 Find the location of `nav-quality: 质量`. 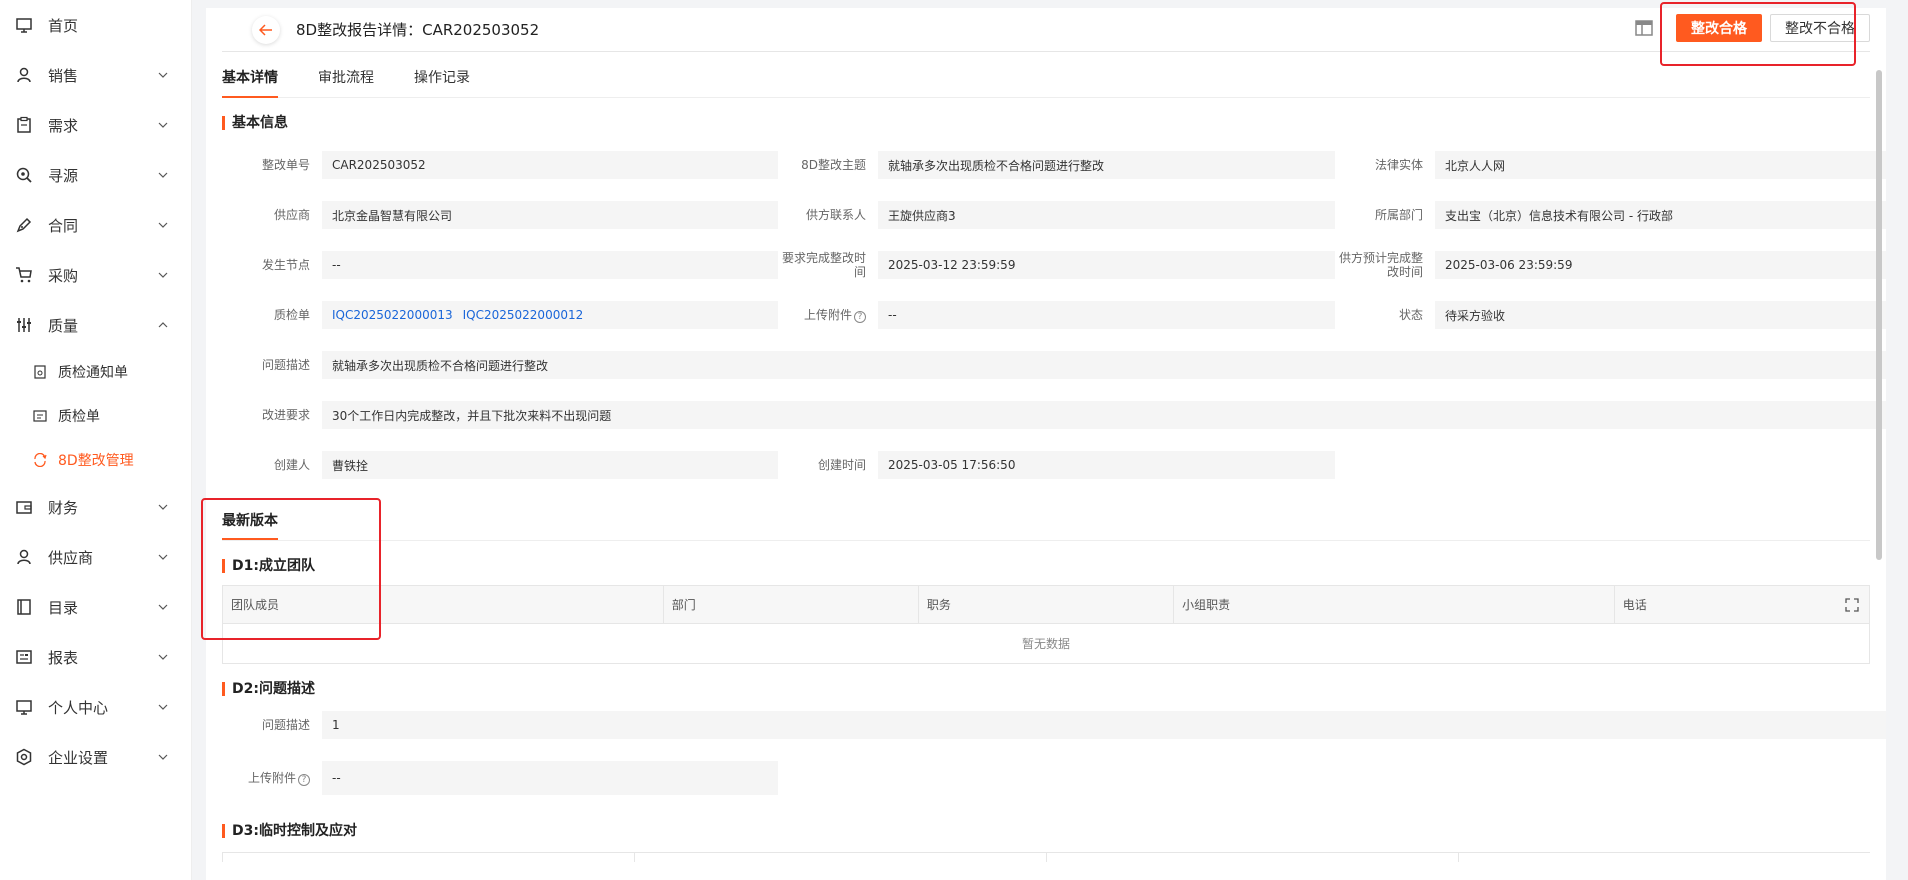

nav-quality: 质量 is located at coordinates (95, 325).